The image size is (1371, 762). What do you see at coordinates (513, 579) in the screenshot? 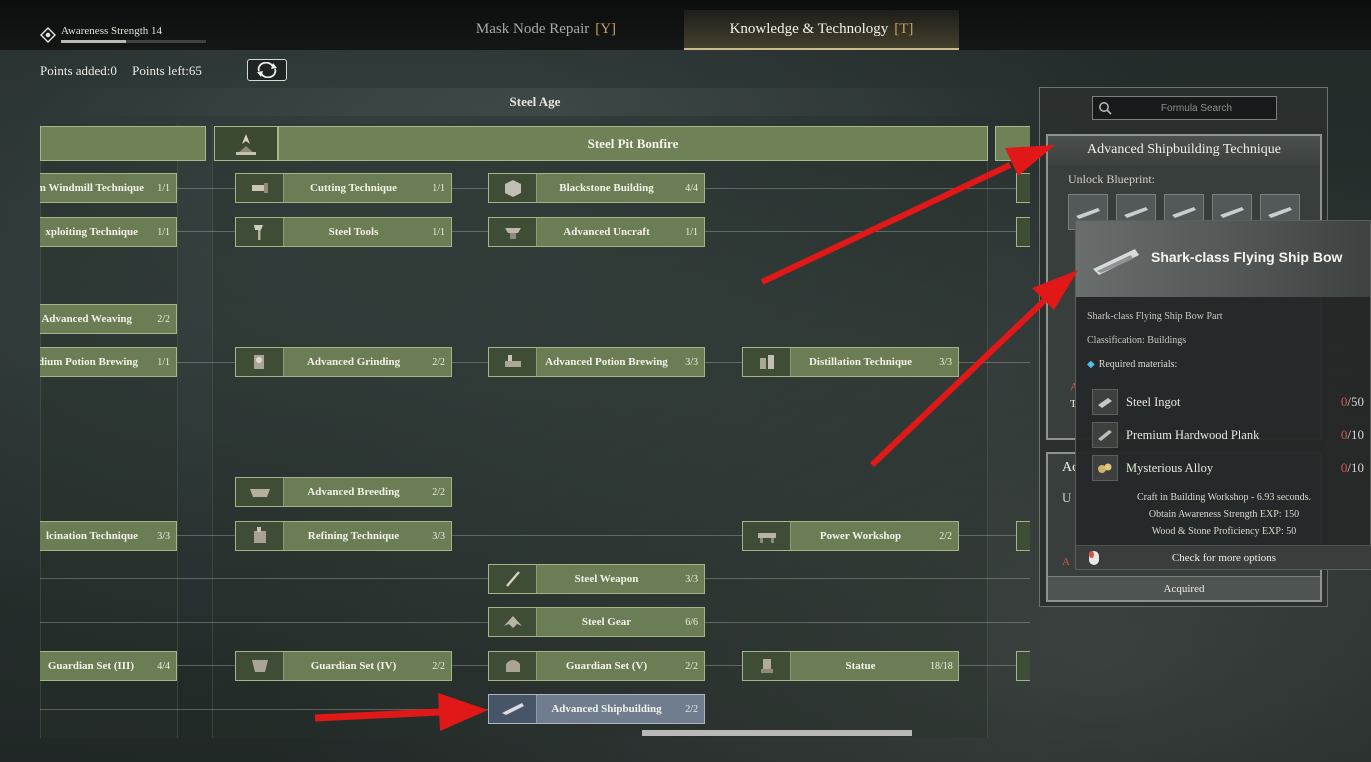
I see `sword-icon` at bounding box center [513, 579].